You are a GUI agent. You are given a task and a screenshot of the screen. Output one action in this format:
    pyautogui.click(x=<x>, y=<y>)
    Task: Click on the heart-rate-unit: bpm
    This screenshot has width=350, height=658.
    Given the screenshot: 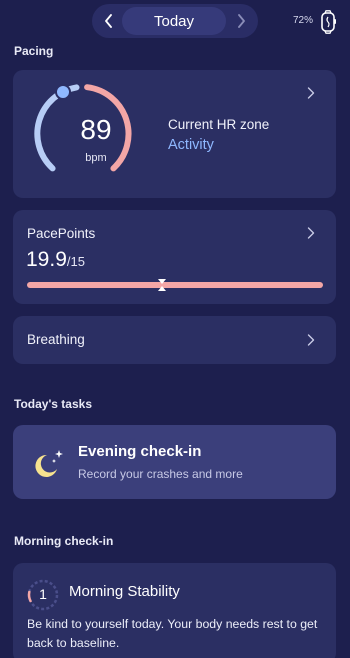 What is the action you would take?
    pyautogui.click(x=96, y=158)
    